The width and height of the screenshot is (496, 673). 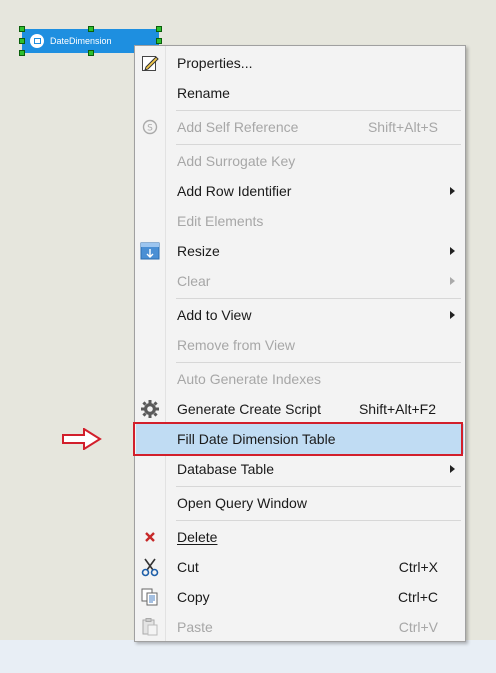 What do you see at coordinates (242, 503) in the screenshot?
I see `menu-item-label: Open Query Window` at bounding box center [242, 503].